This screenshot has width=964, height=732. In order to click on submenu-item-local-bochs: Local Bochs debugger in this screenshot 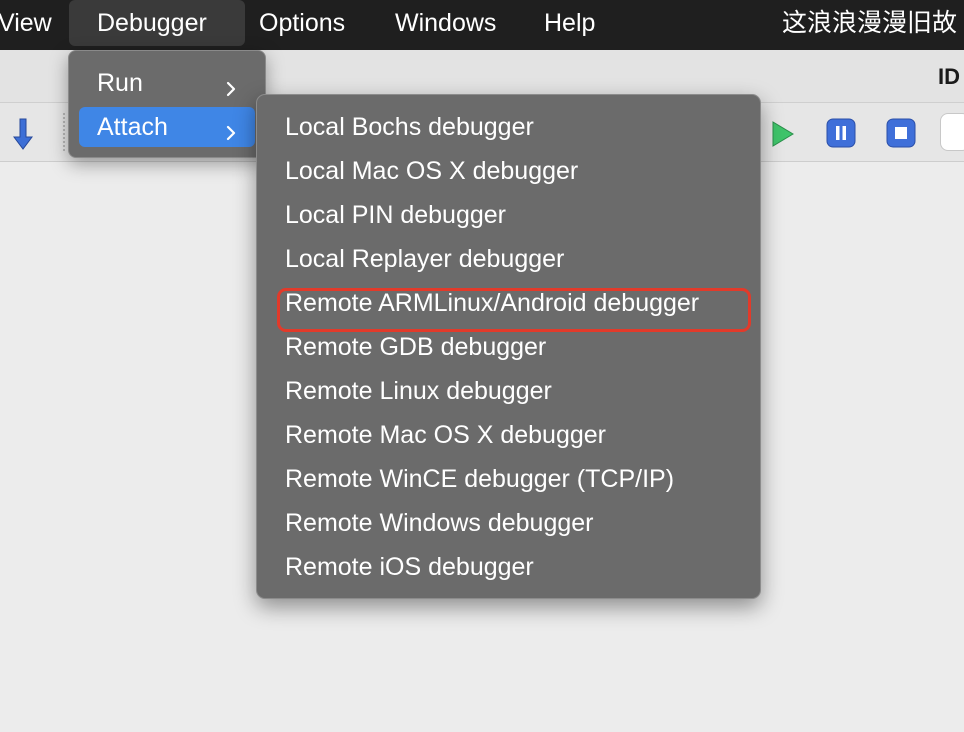, I will do `click(409, 127)`.